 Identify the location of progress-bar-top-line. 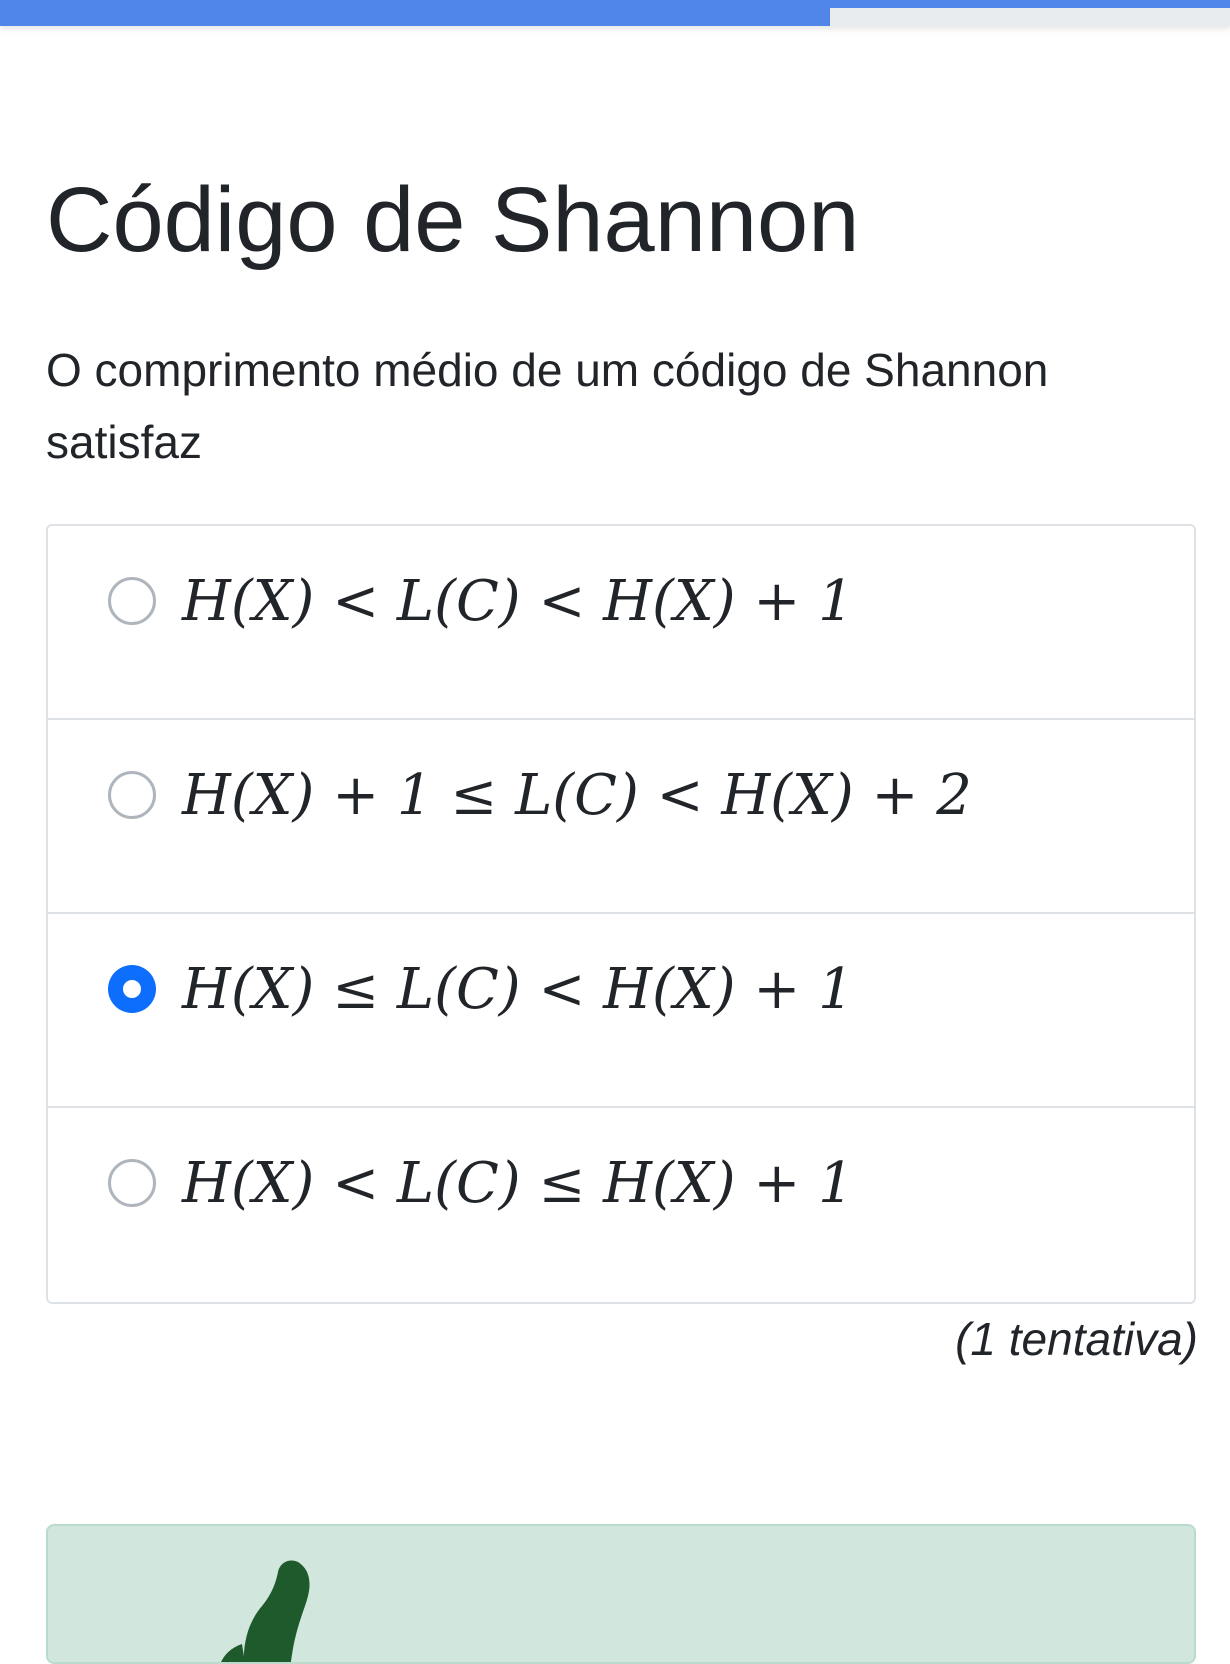
(615, 4).